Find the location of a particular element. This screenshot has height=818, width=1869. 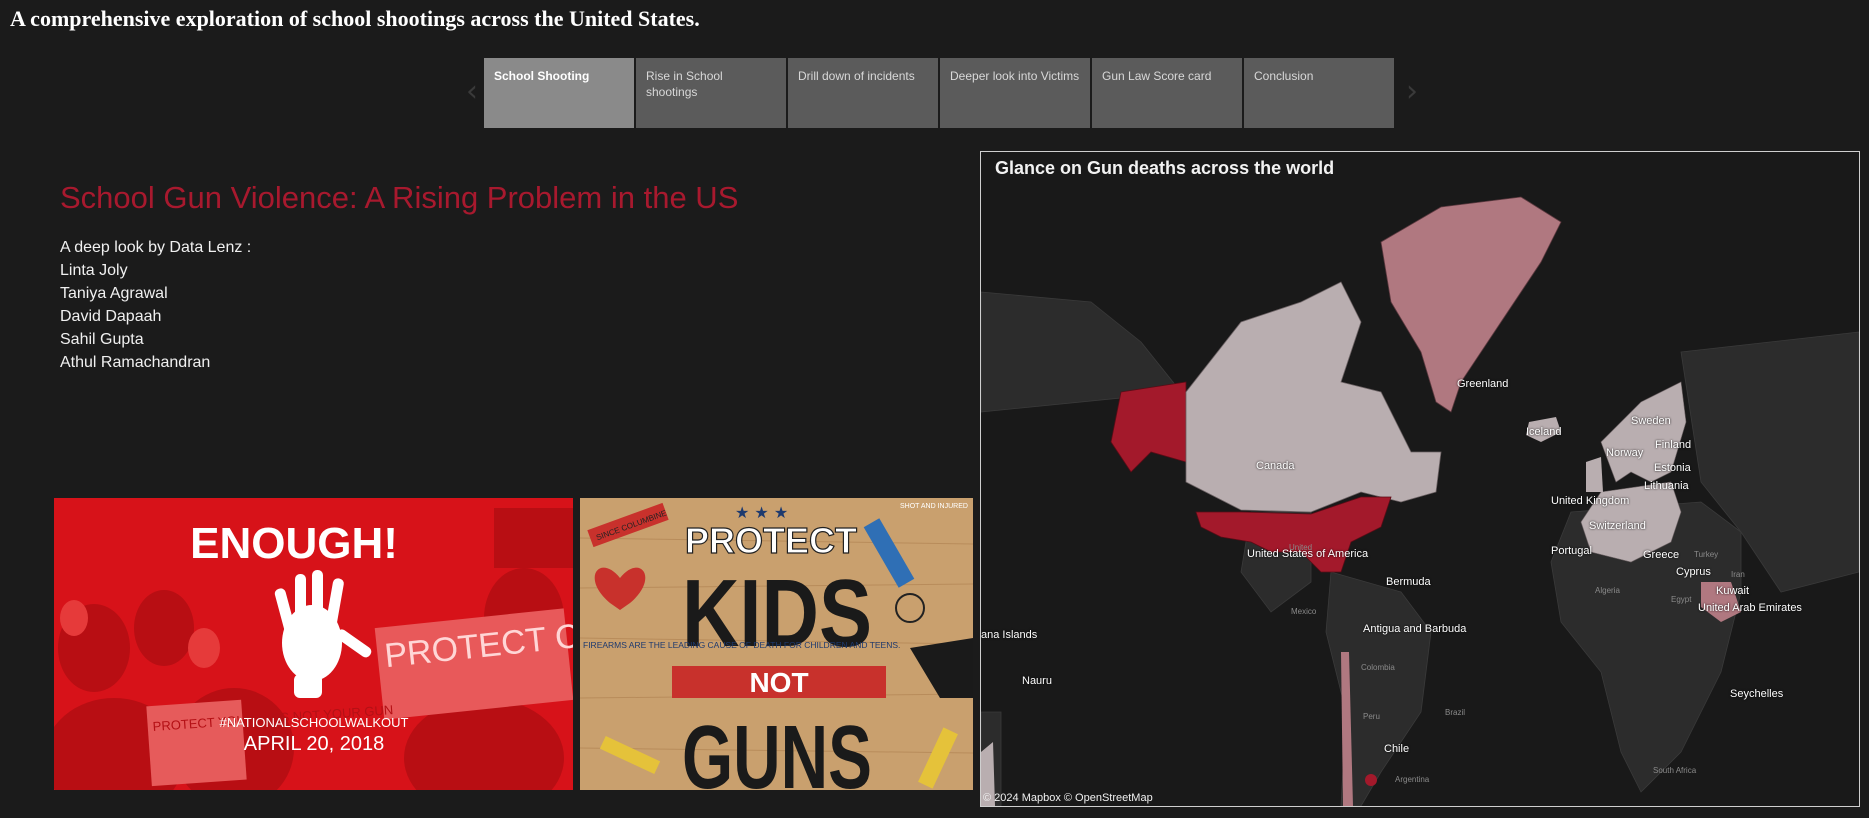

label-antigua-and-barbuda: Antigua and Barbuda is located at coordinates (1414, 629).